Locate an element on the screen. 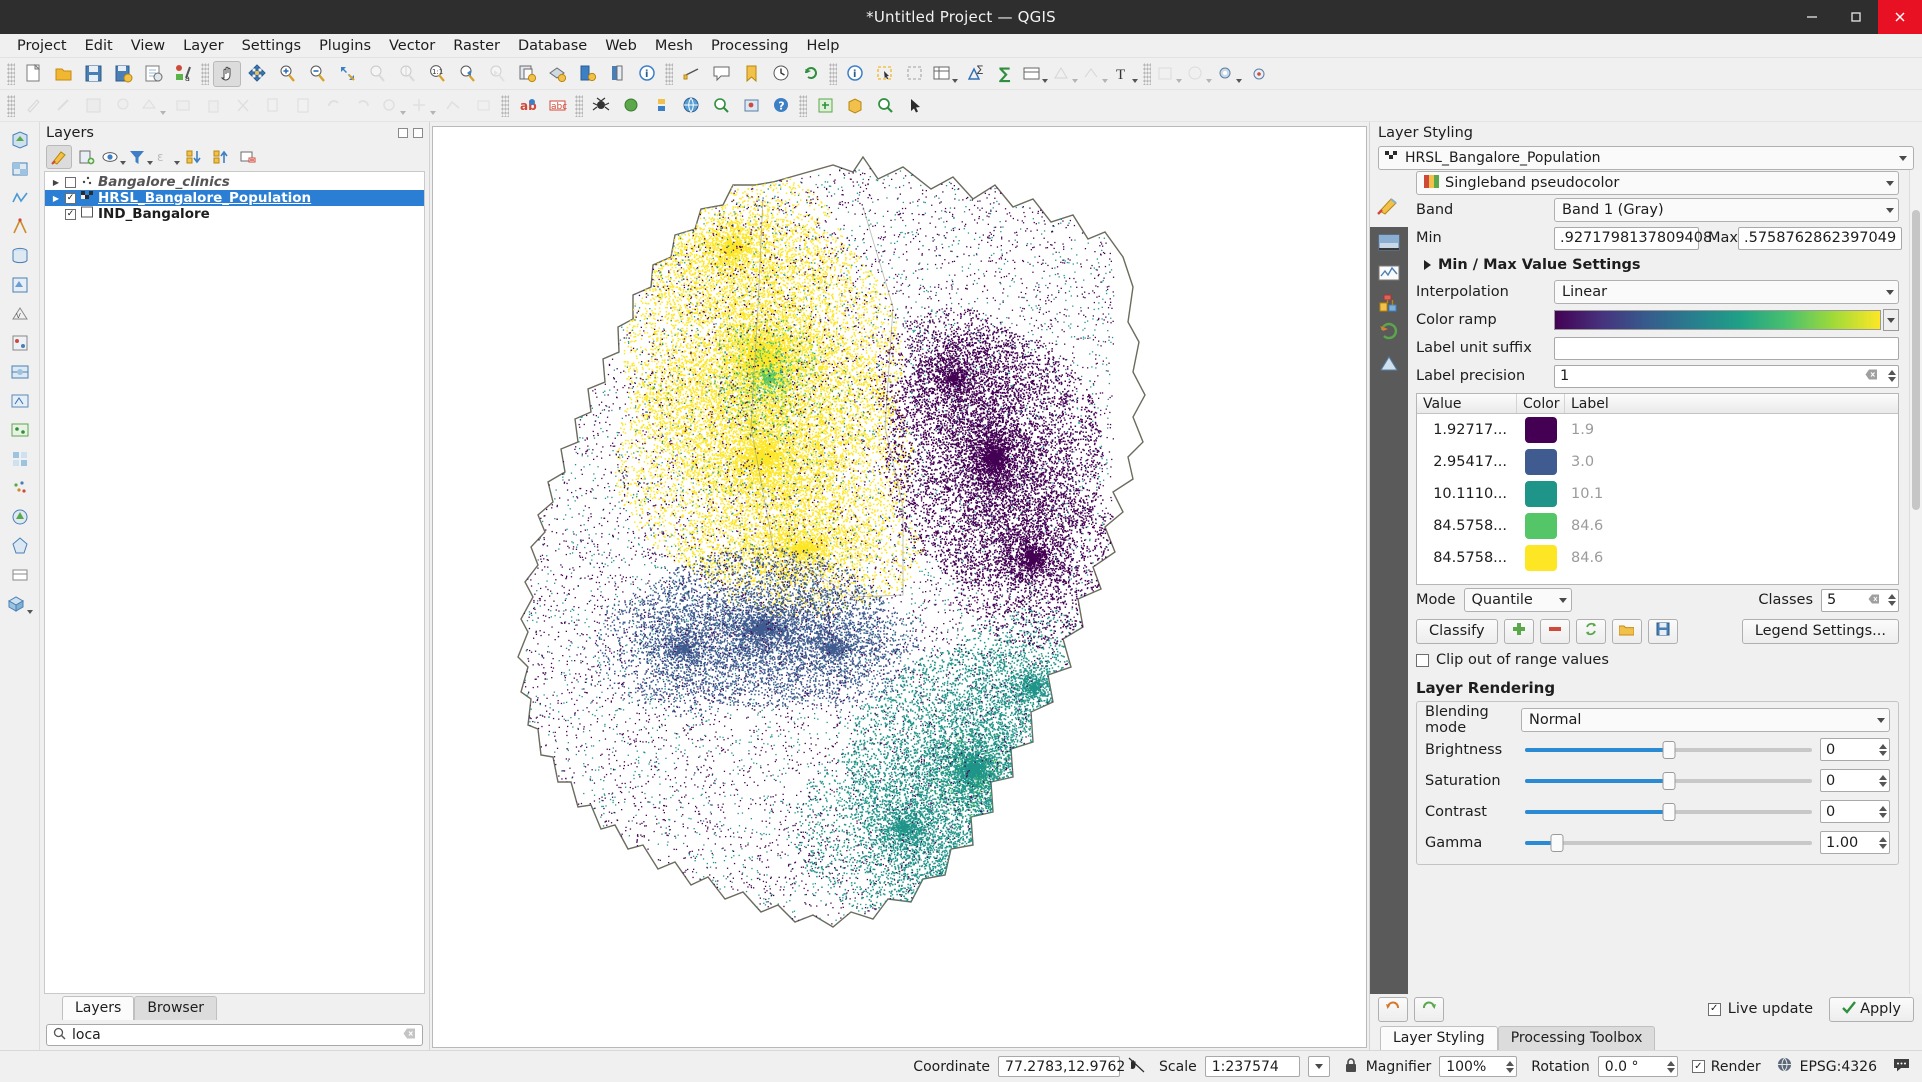 The width and height of the screenshot is (1922, 1082). clip-out-of-range-row: Clip out of range values is located at coordinates (1657, 660).